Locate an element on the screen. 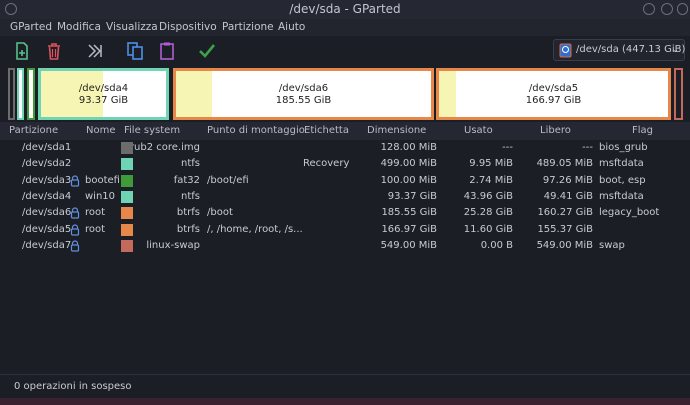  col-punto-di-montaggio: Punto di montaggio is located at coordinates (256, 130).